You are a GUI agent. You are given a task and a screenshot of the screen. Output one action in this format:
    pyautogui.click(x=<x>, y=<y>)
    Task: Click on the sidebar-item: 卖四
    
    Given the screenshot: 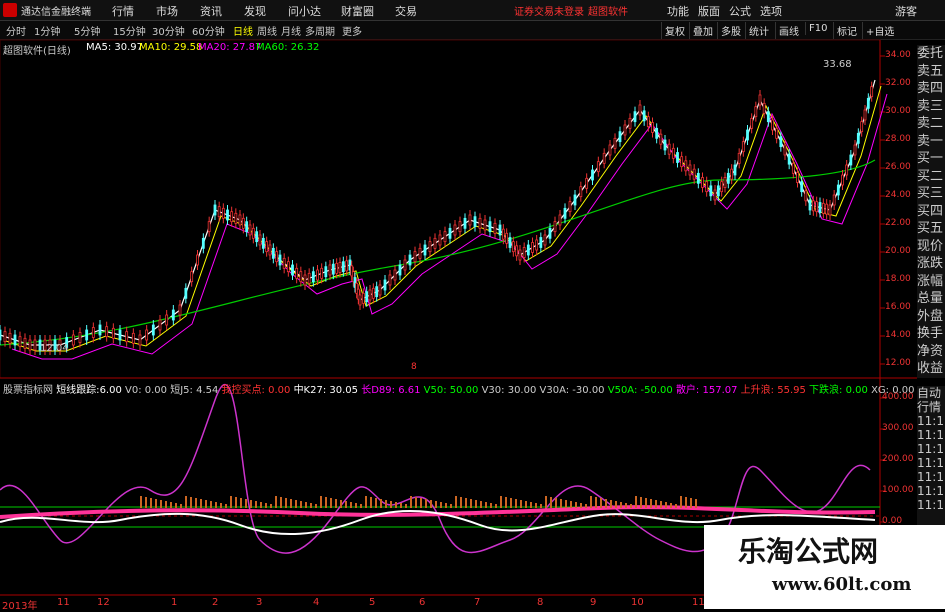 What is the action you would take?
    pyautogui.click(x=931, y=89)
    